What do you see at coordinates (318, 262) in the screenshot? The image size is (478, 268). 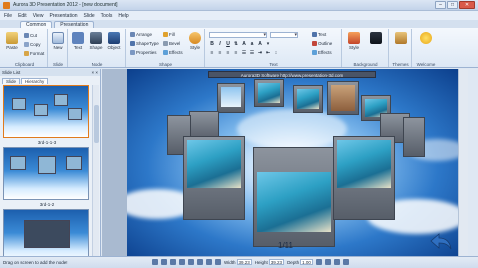 I see `align-tool-icon` at bounding box center [318, 262].